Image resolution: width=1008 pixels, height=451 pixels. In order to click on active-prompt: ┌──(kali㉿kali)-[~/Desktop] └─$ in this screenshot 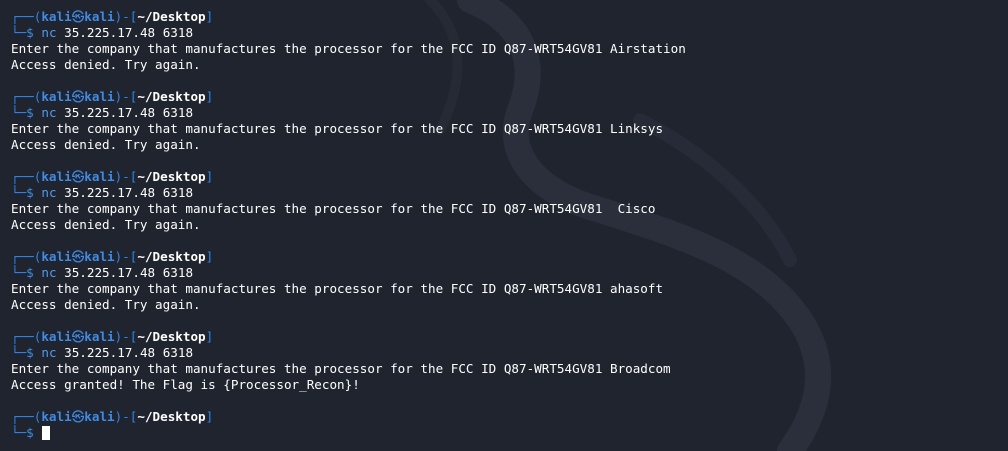, I will do `click(509, 425)`.